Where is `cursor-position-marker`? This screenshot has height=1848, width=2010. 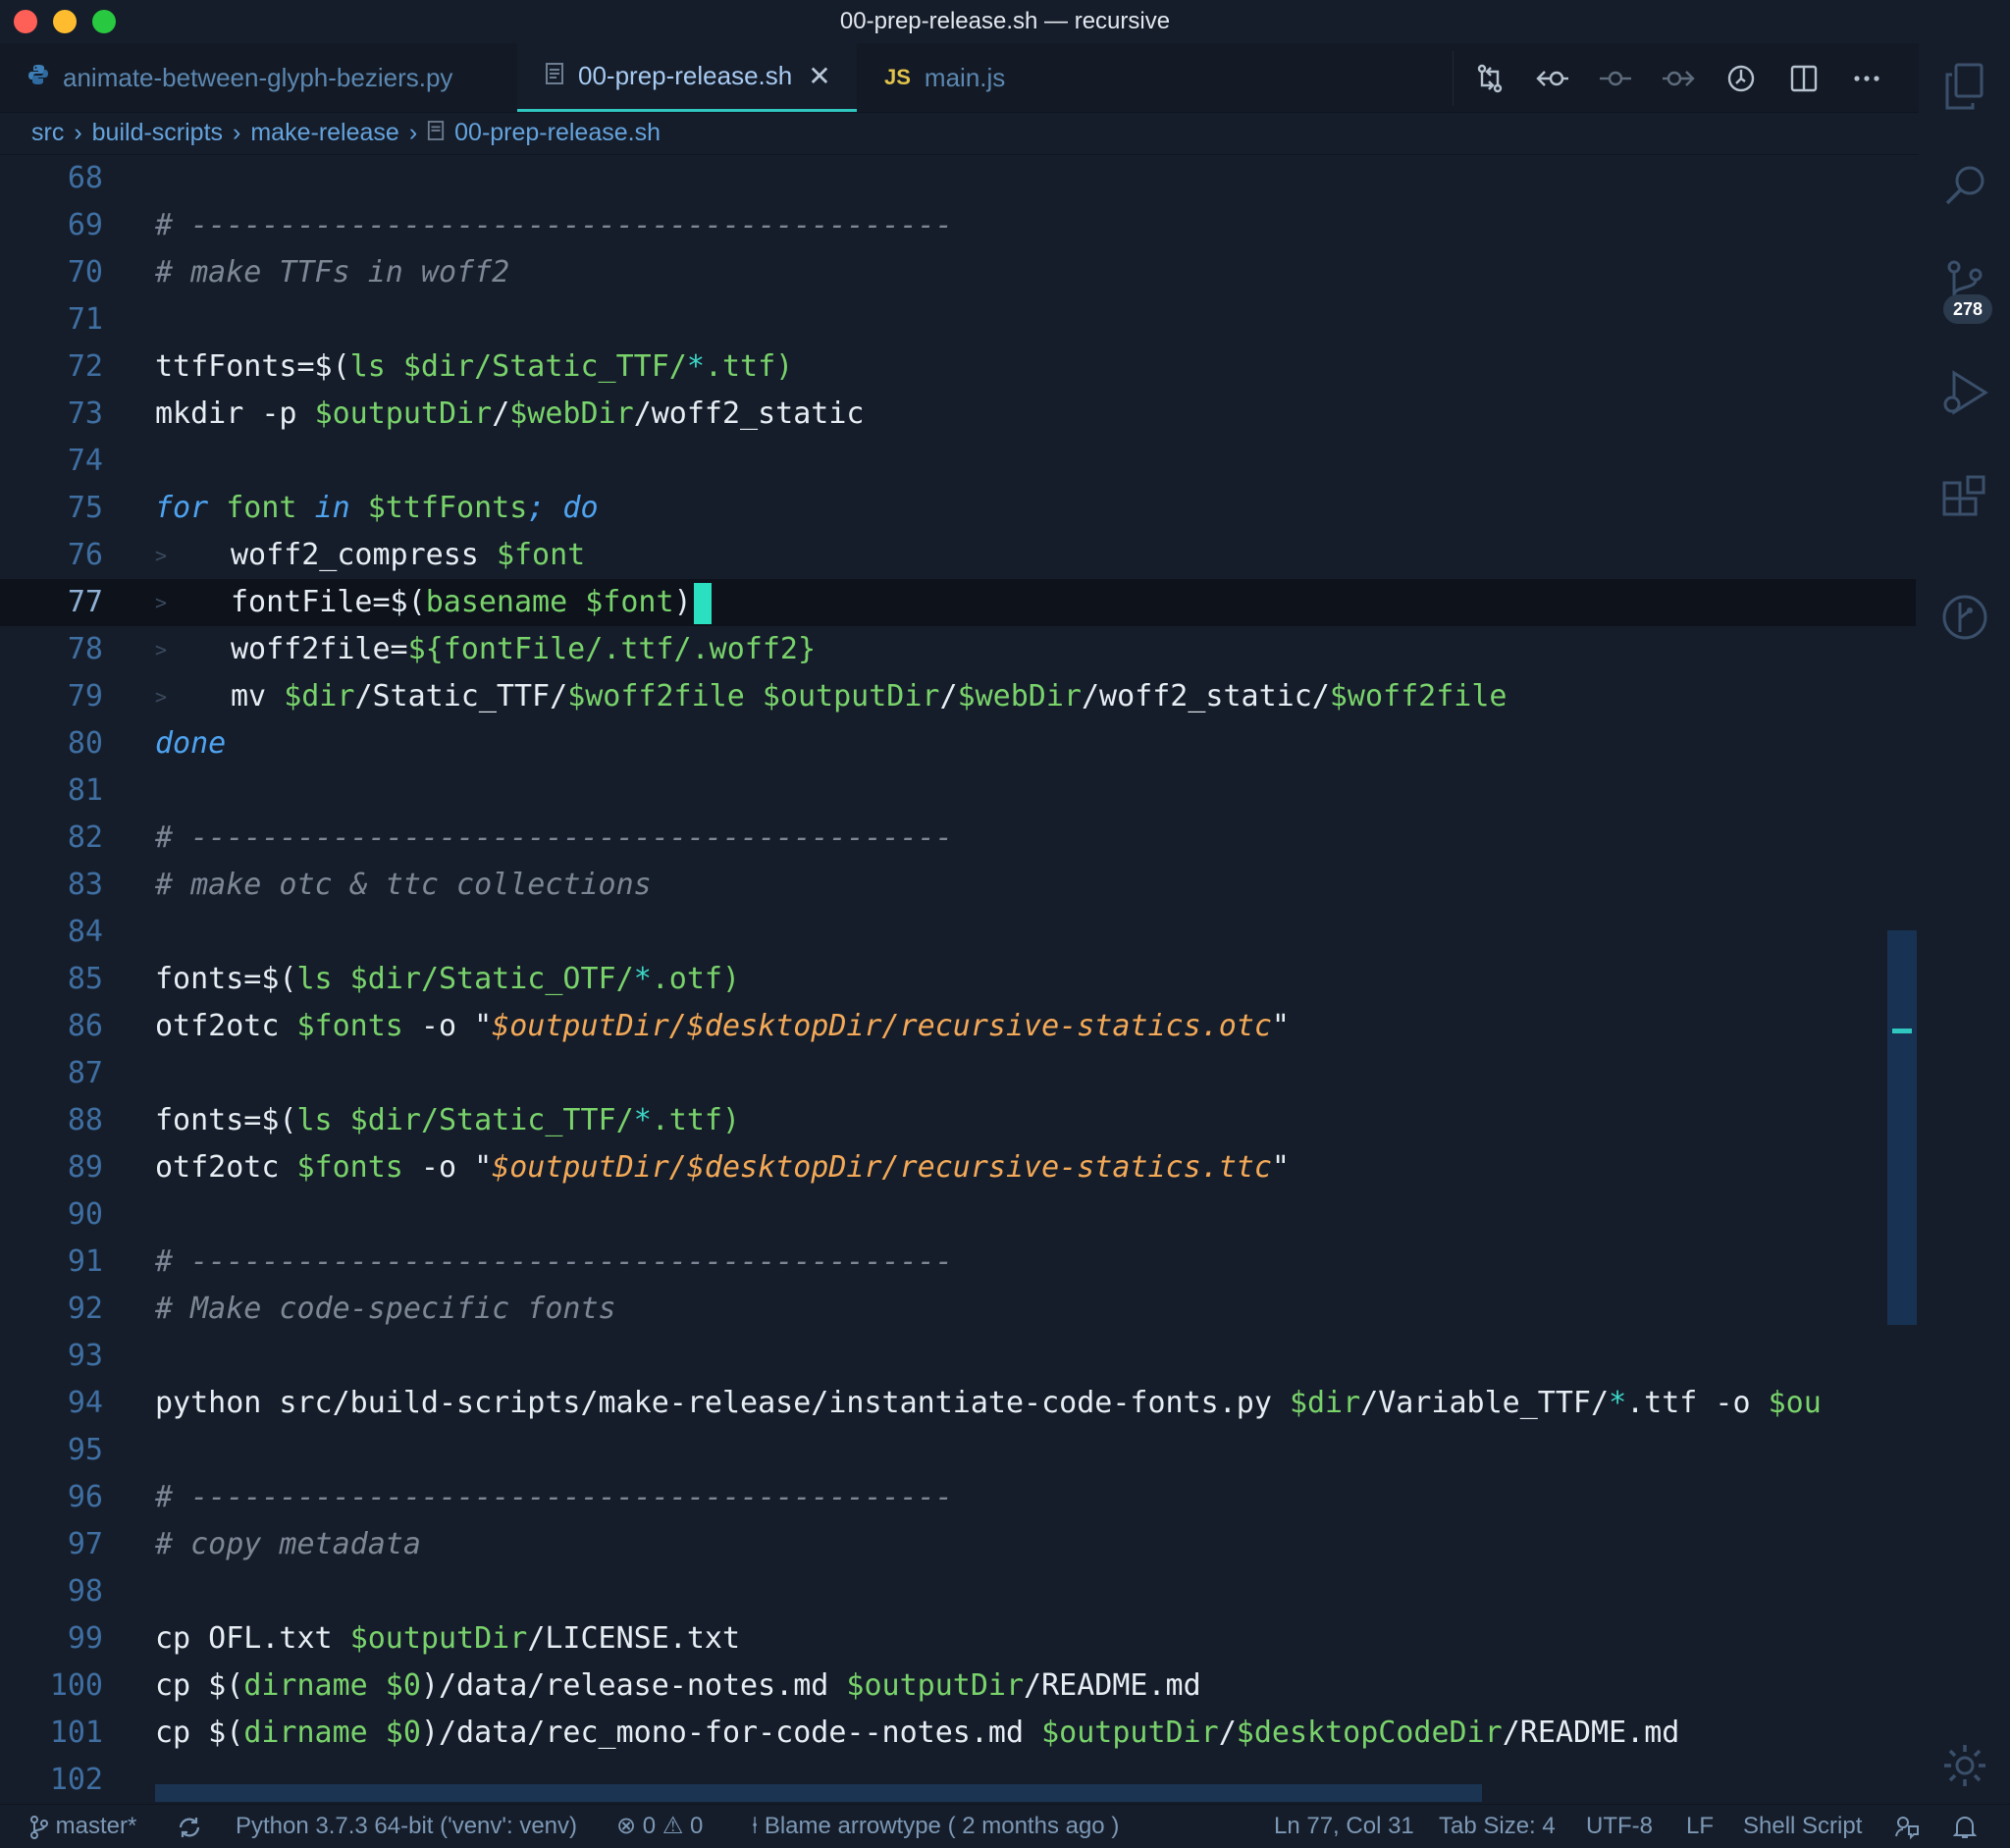 cursor-position-marker is located at coordinates (1902, 1031).